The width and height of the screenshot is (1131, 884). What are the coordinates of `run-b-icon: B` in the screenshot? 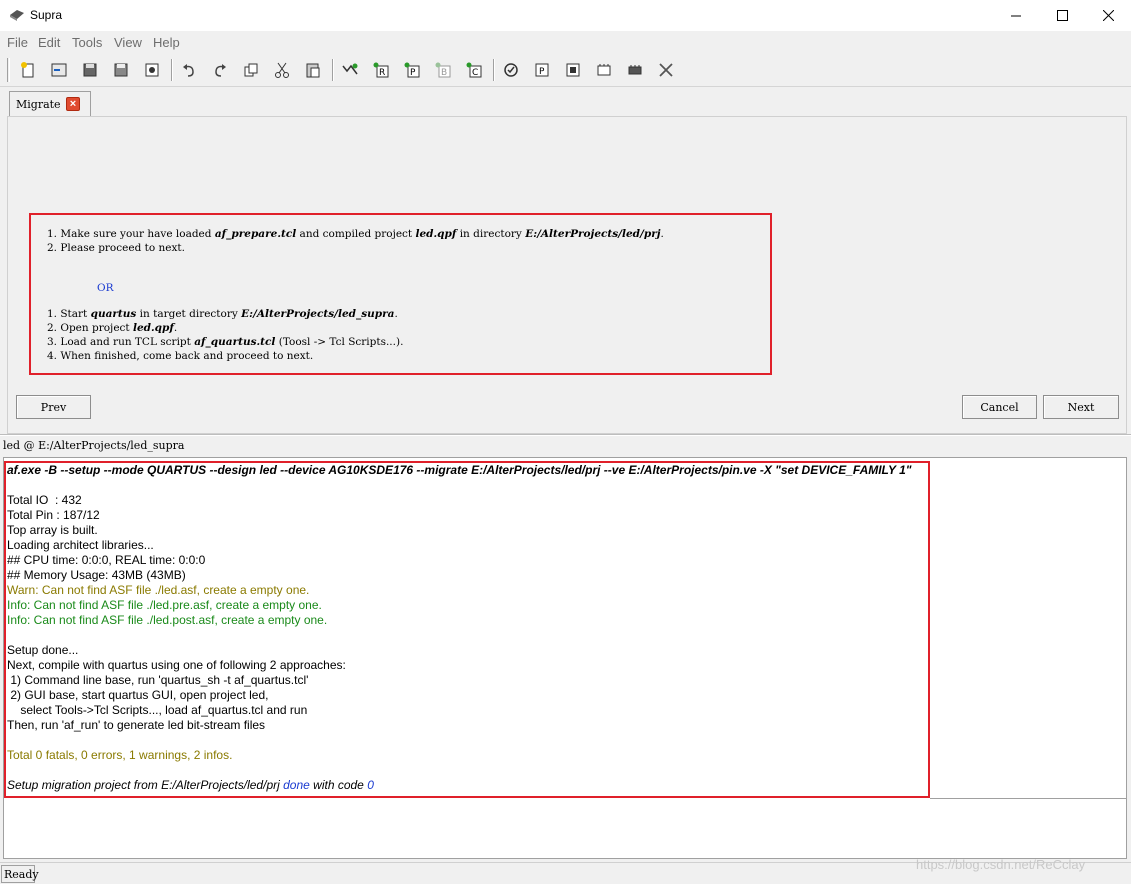 It's located at (443, 70).